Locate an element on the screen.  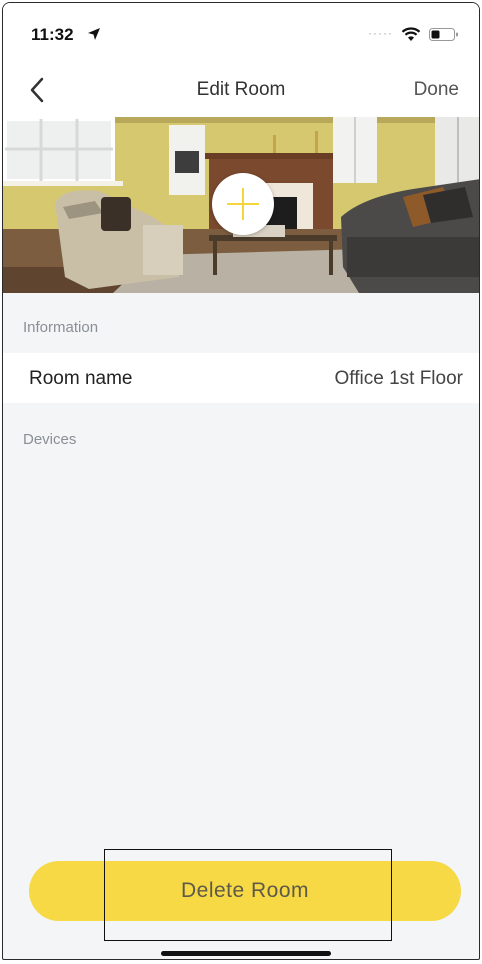
add-photo-button is located at coordinates (243, 204).